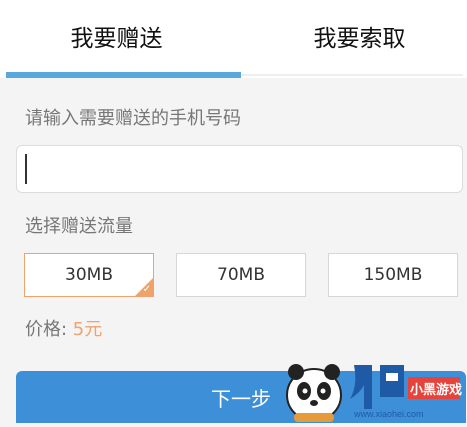  Describe the element at coordinates (436, 390) in the screenshot. I see `watermark-brand: 小黑游戏` at that location.